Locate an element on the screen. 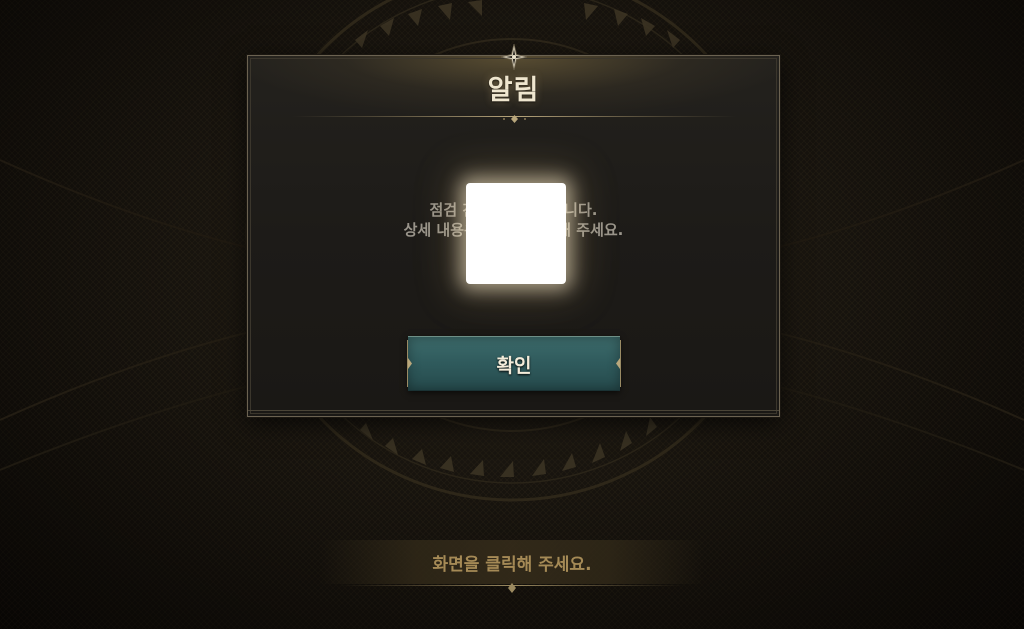 This screenshot has height=629, width=1024. dialog-title: 알림 is located at coordinates (513, 90).